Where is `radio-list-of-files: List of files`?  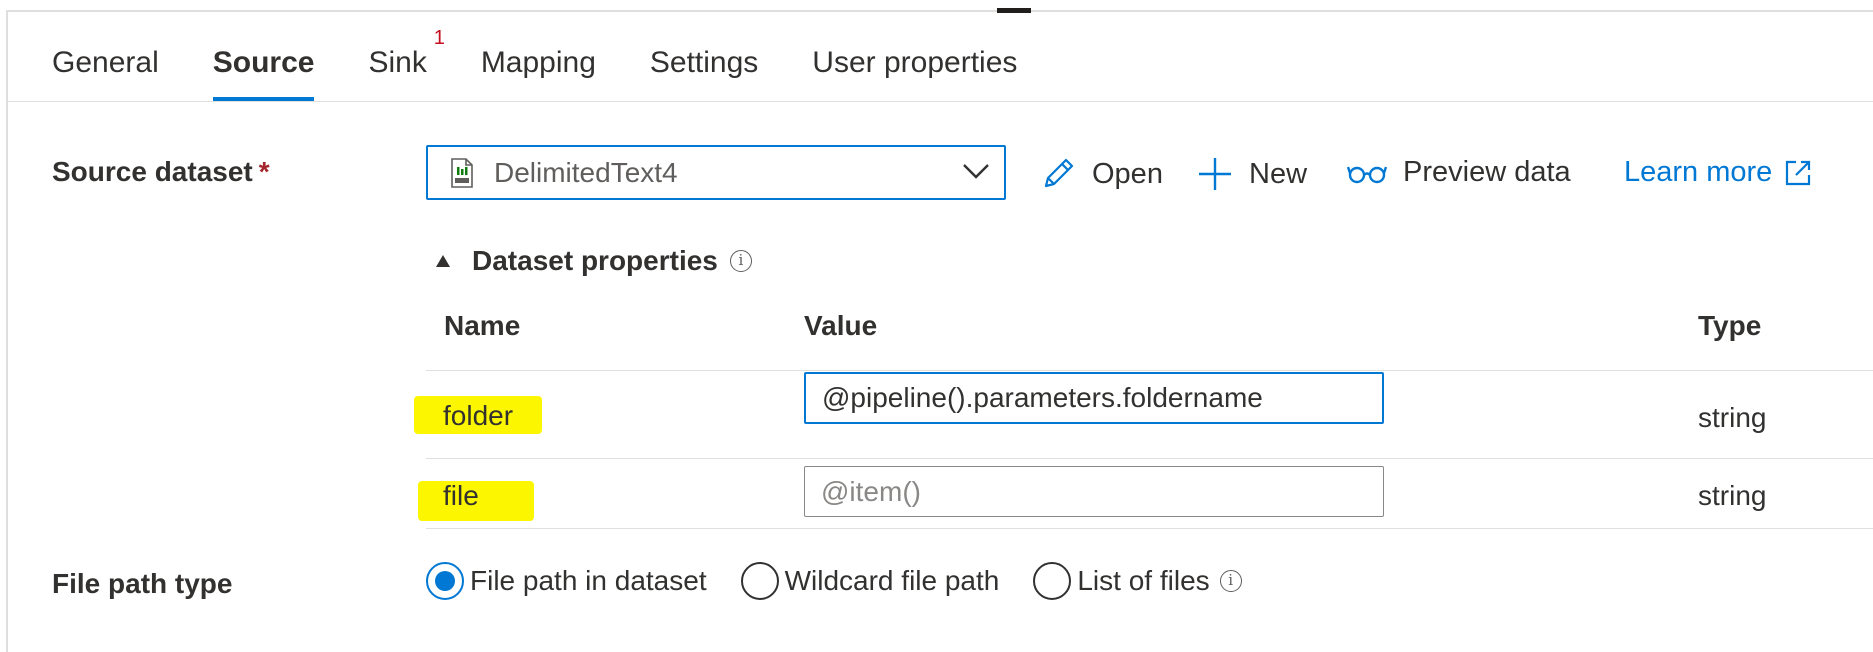
radio-list-of-files: List of files is located at coordinates (1121, 581).